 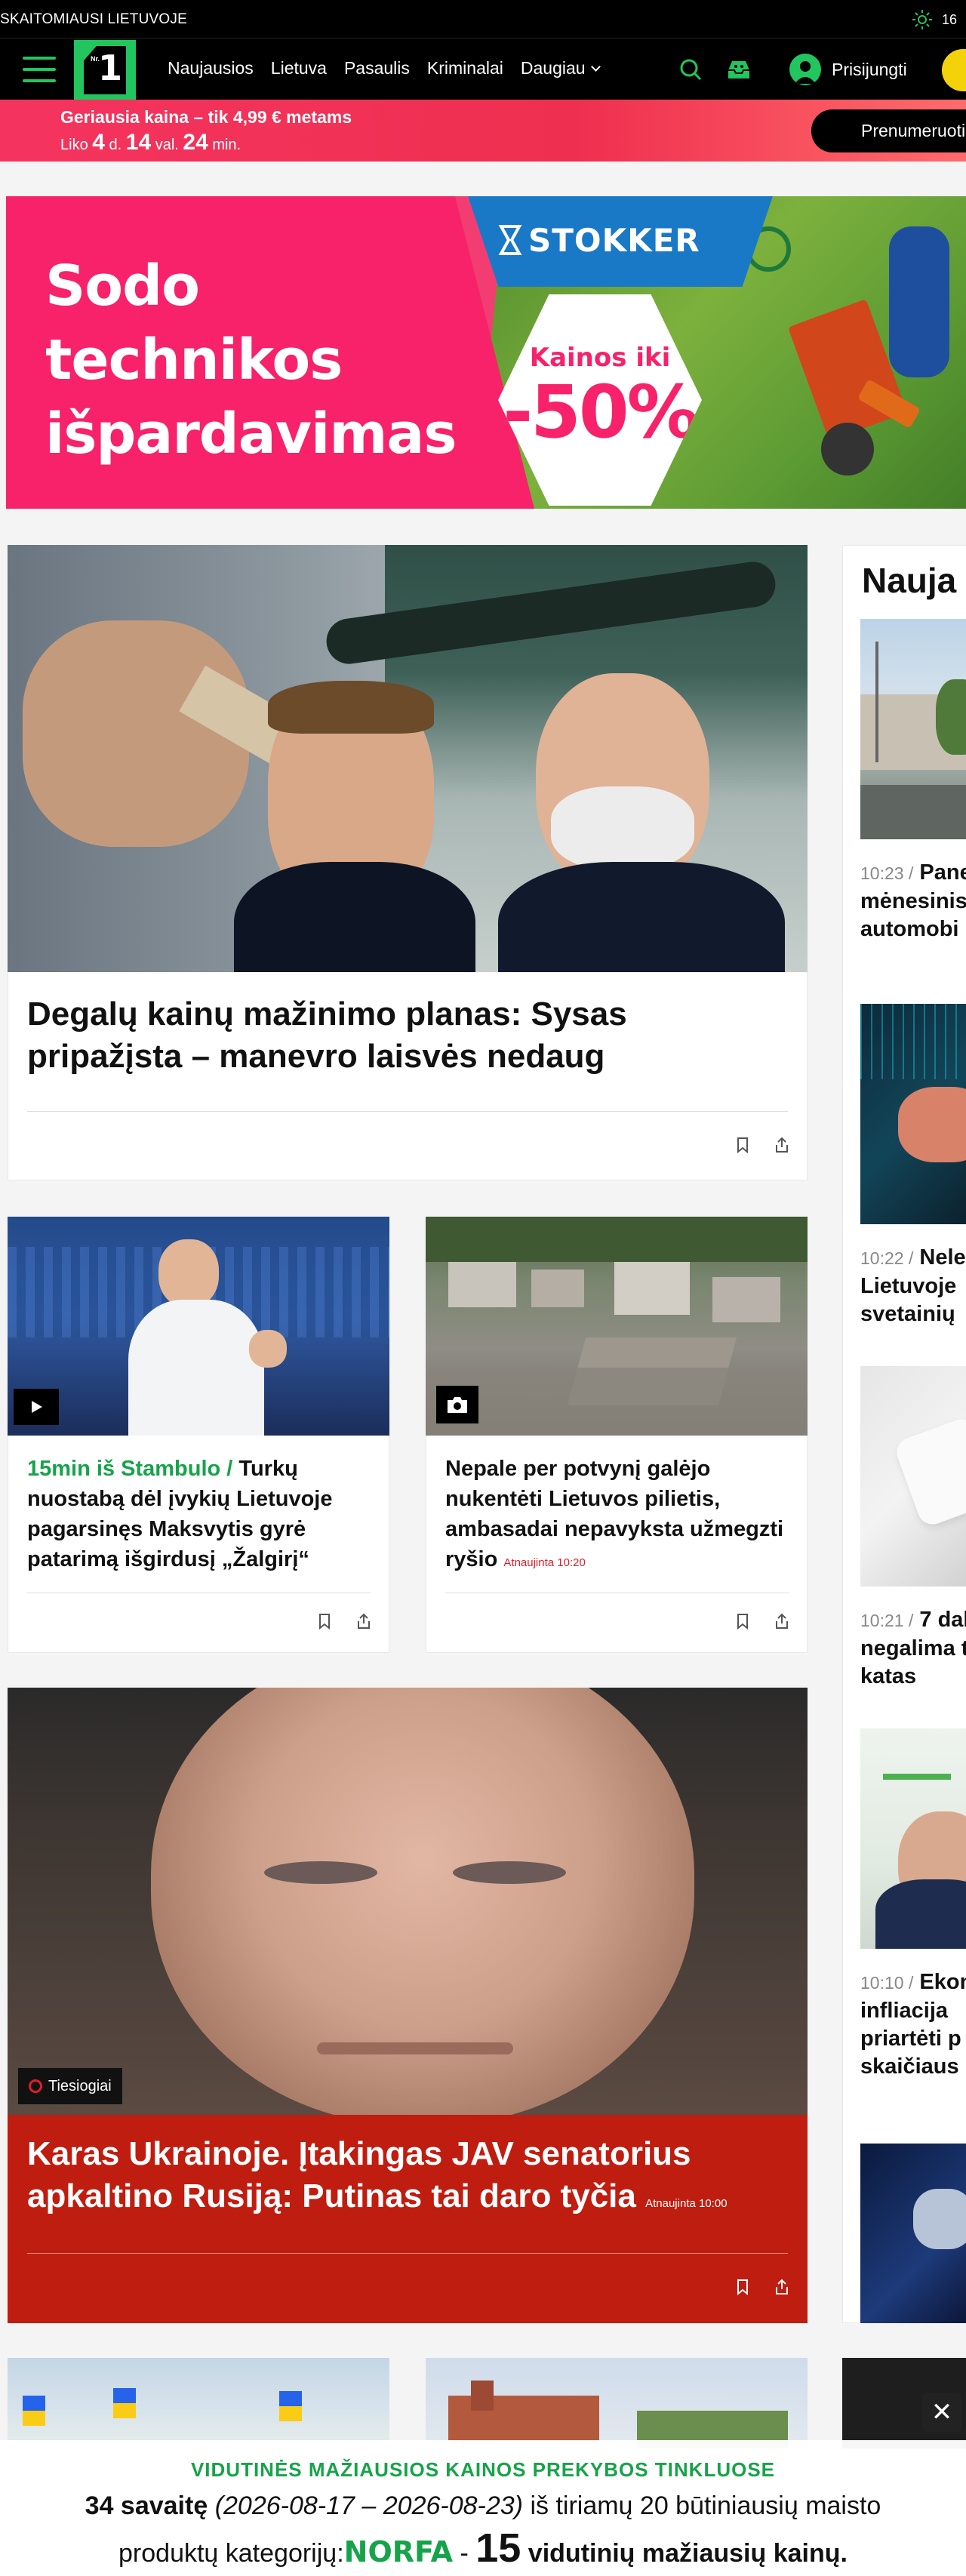 I want to click on subscribe-button: Prenumeruoti, so click(x=888, y=130).